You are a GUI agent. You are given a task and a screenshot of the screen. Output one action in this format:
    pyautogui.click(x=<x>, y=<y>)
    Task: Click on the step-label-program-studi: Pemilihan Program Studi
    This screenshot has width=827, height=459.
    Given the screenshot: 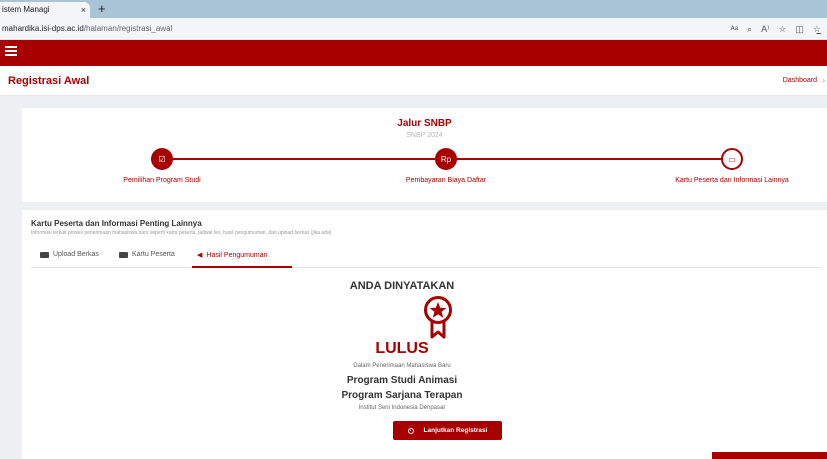 What is the action you would take?
    pyautogui.click(x=162, y=180)
    